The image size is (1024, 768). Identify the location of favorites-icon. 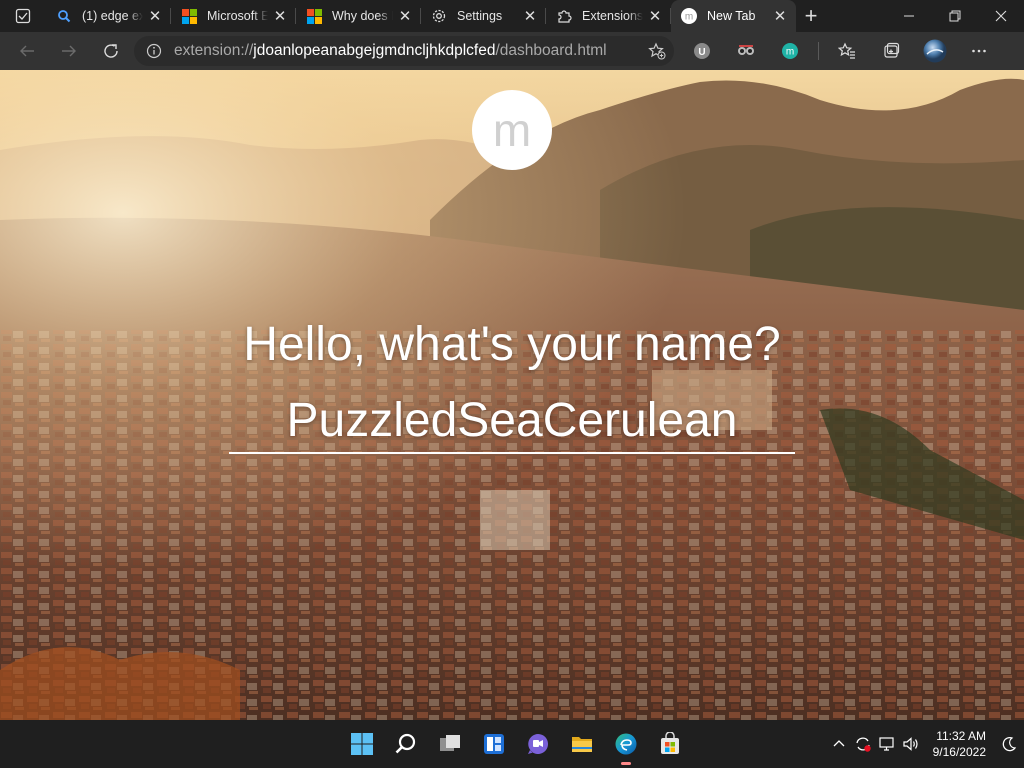
(846, 50).